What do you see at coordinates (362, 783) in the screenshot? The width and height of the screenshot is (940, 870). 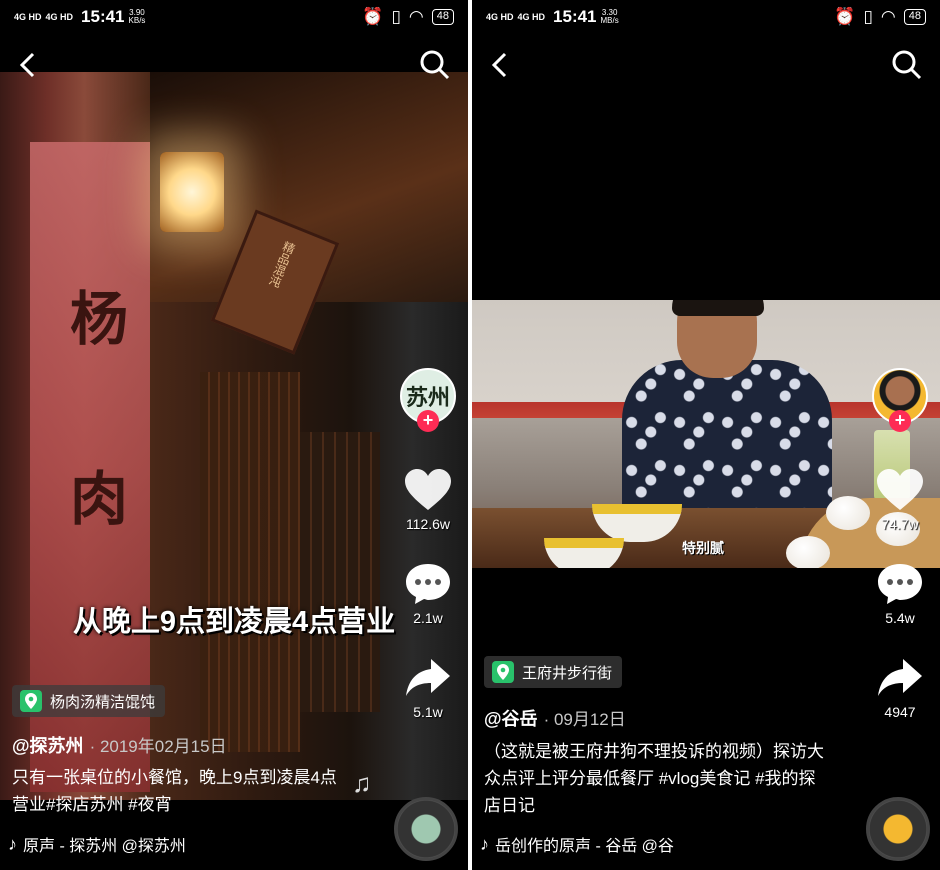 I see `music-note-icon: ♫` at bounding box center [362, 783].